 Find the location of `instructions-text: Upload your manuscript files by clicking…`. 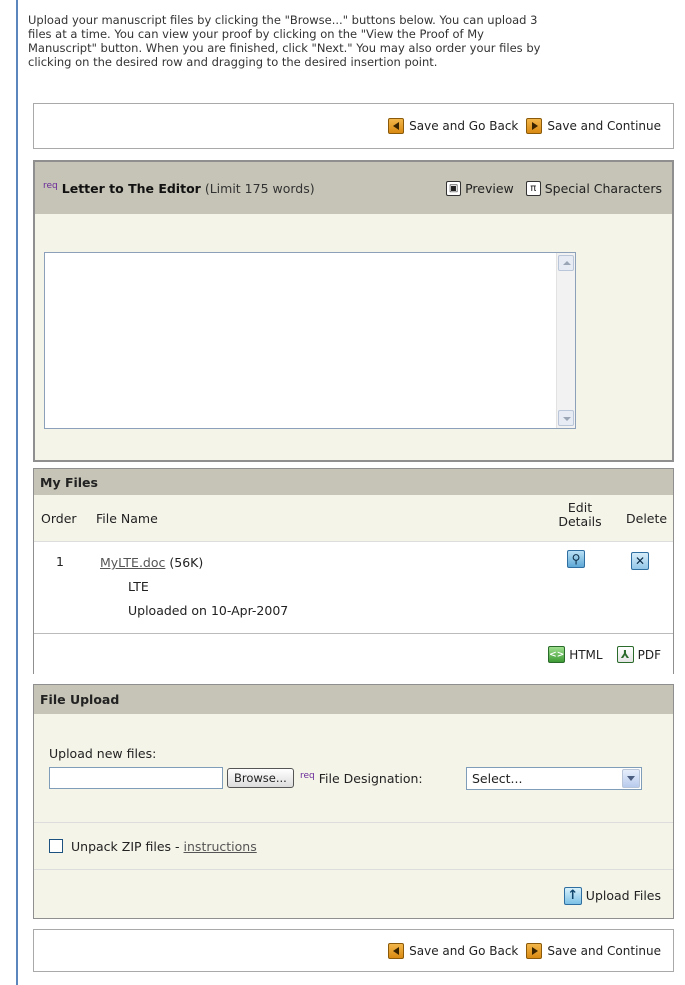

instructions-text: Upload your manuscript files by clicking… is located at coordinates (284, 41).